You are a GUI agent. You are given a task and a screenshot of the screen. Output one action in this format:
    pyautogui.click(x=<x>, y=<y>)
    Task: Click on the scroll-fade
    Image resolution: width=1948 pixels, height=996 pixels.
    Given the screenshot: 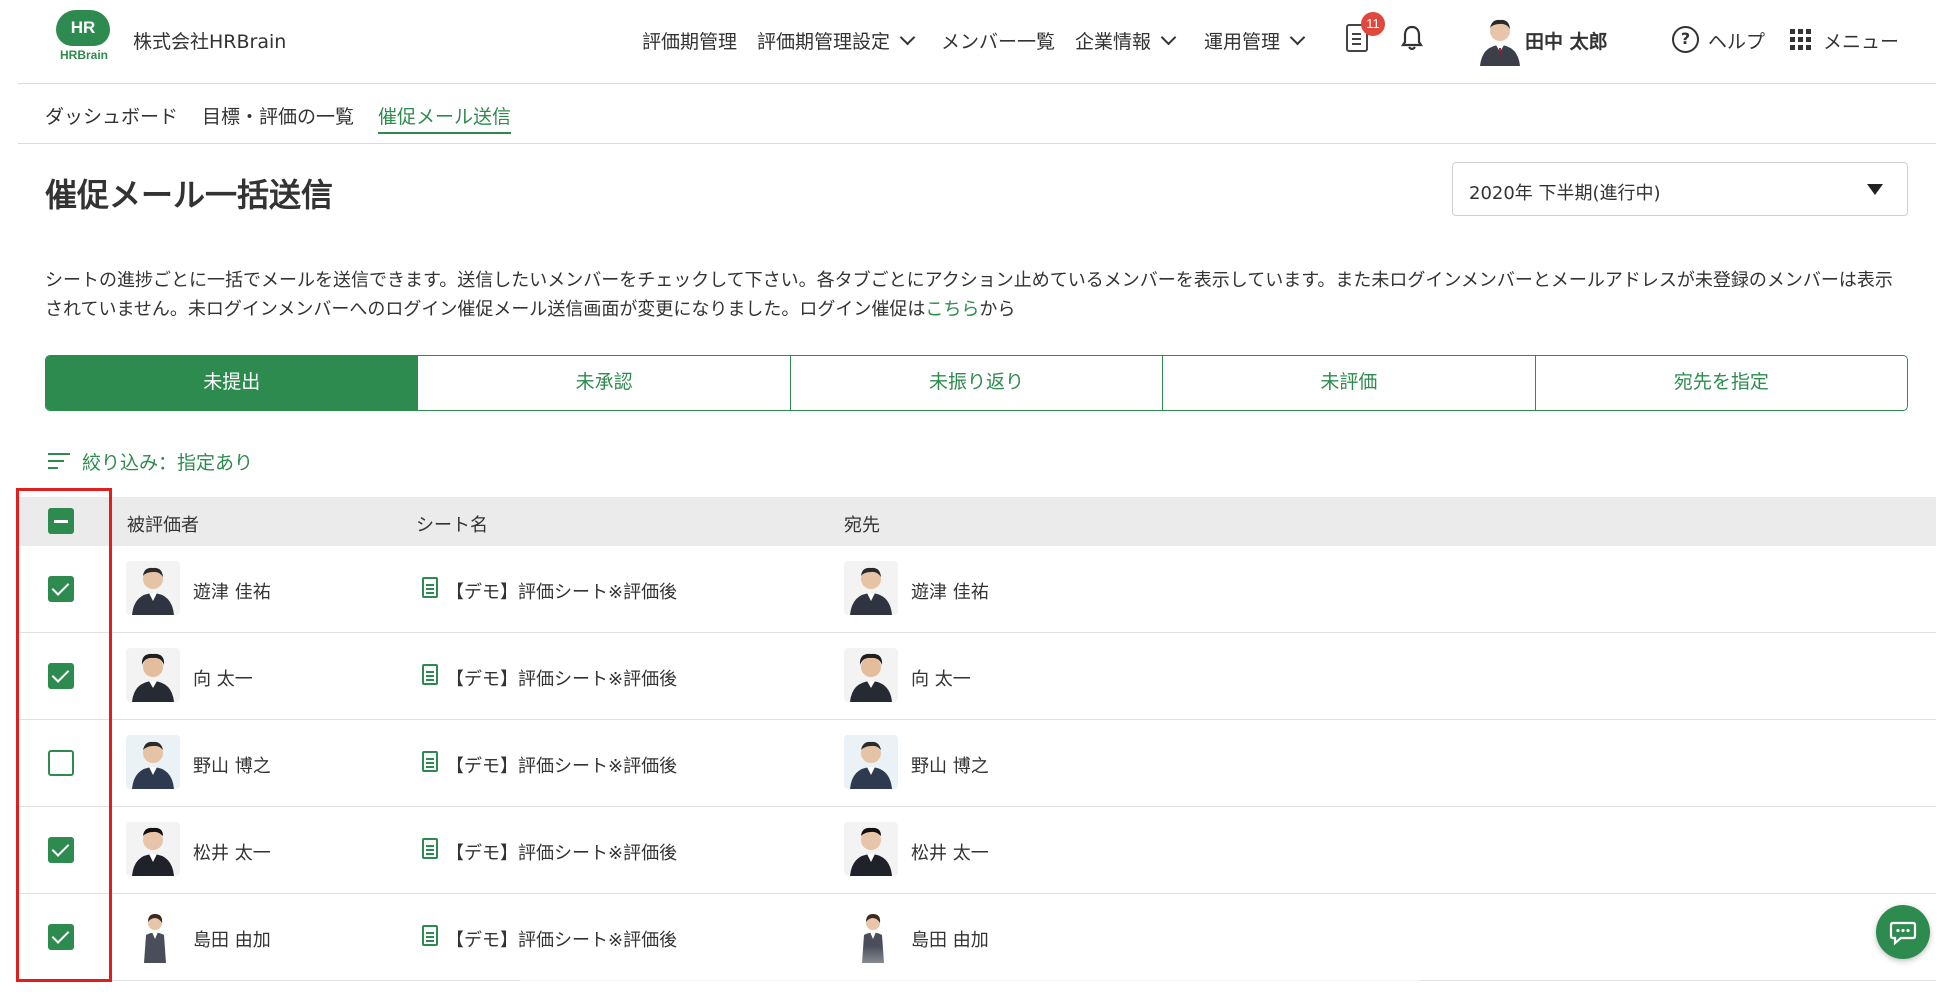 What is the action you would take?
    pyautogui.click(x=970, y=971)
    